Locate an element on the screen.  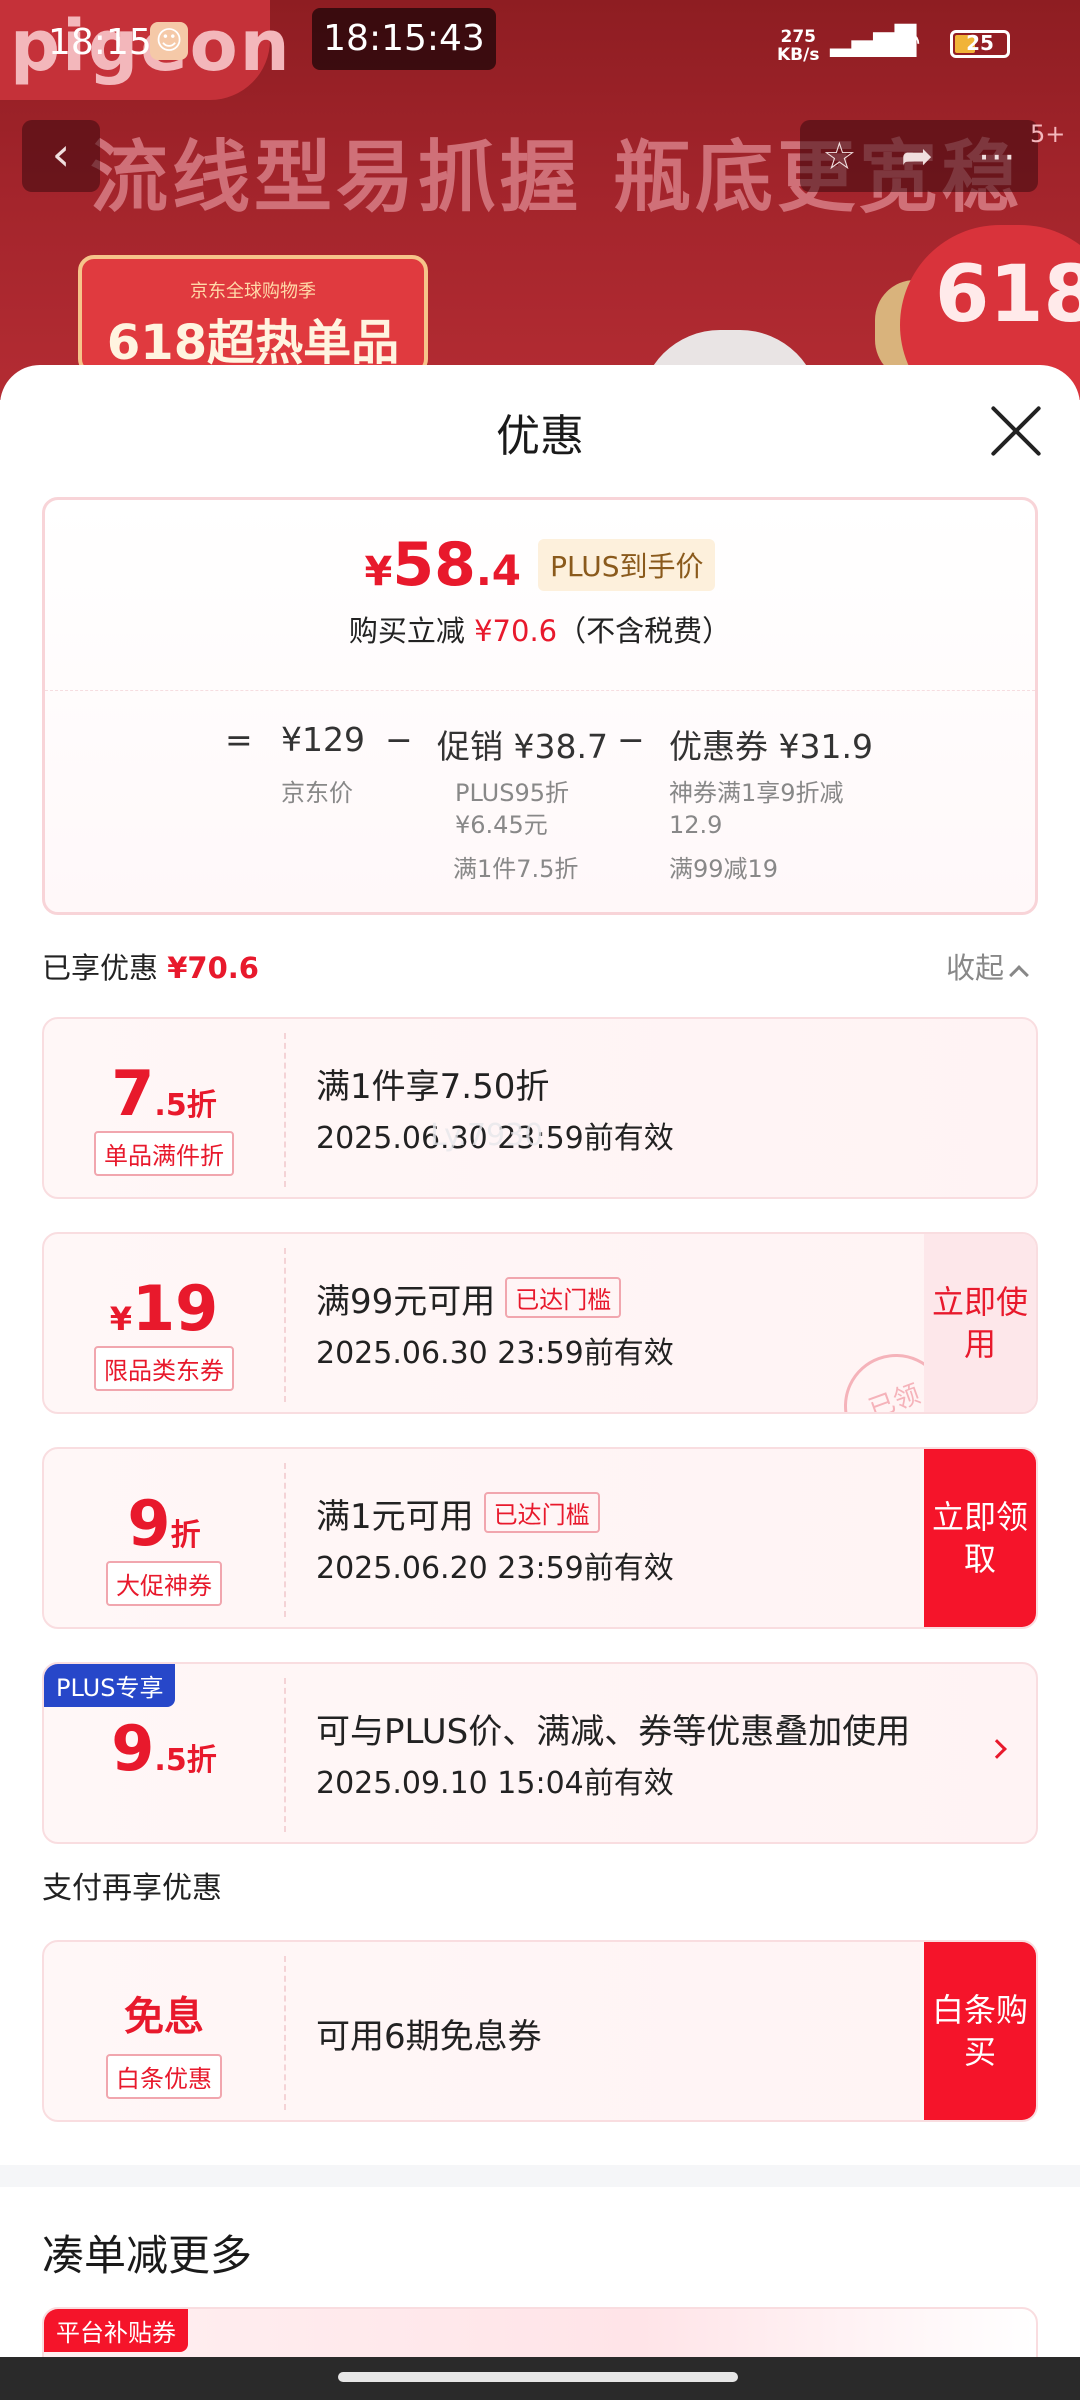
reduce-amount: ¥70.6 is located at coordinates (516, 631).